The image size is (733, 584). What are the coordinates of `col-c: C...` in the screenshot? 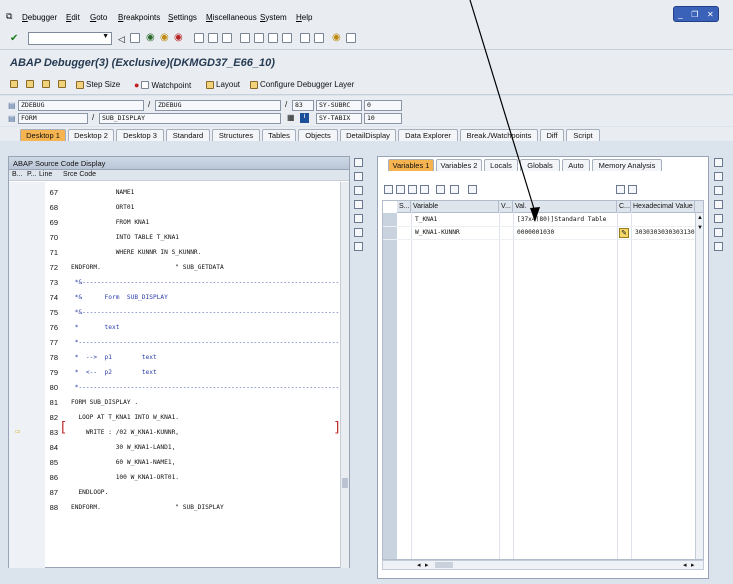 It's located at (624, 207).